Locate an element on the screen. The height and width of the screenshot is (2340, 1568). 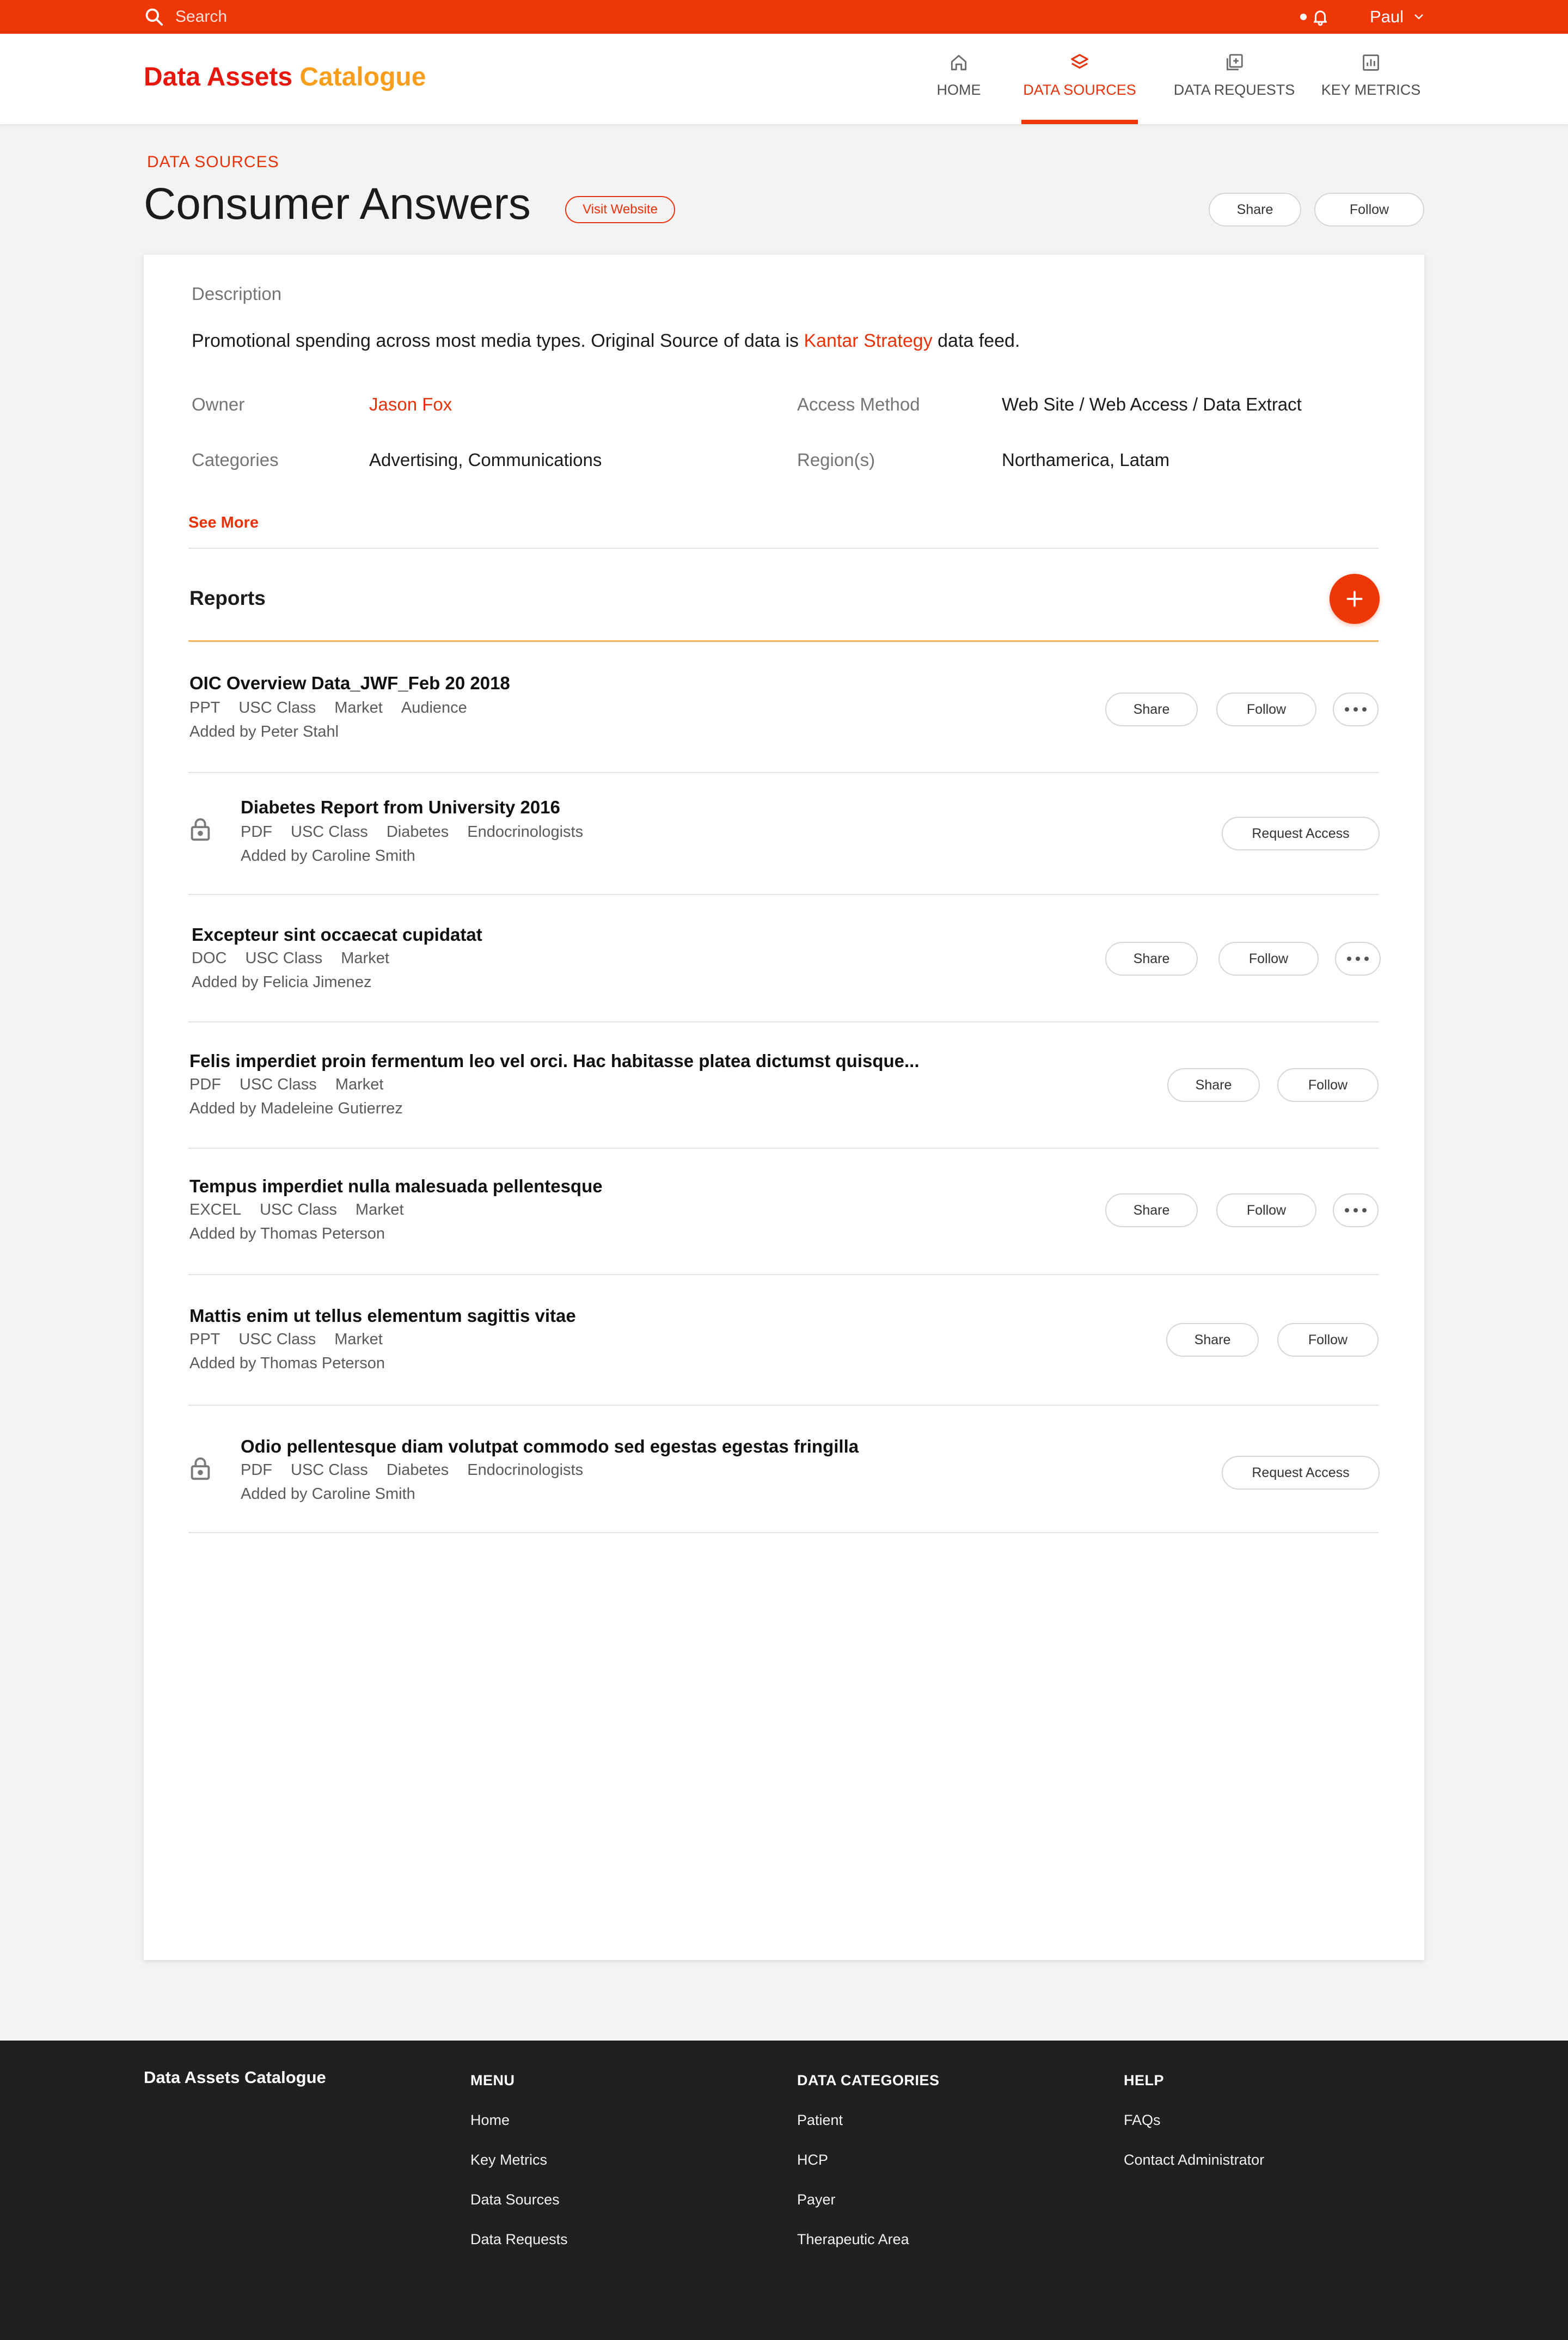
report-title: OIC Overview Data_JWF_Feb 20 2018 is located at coordinates (349, 684).